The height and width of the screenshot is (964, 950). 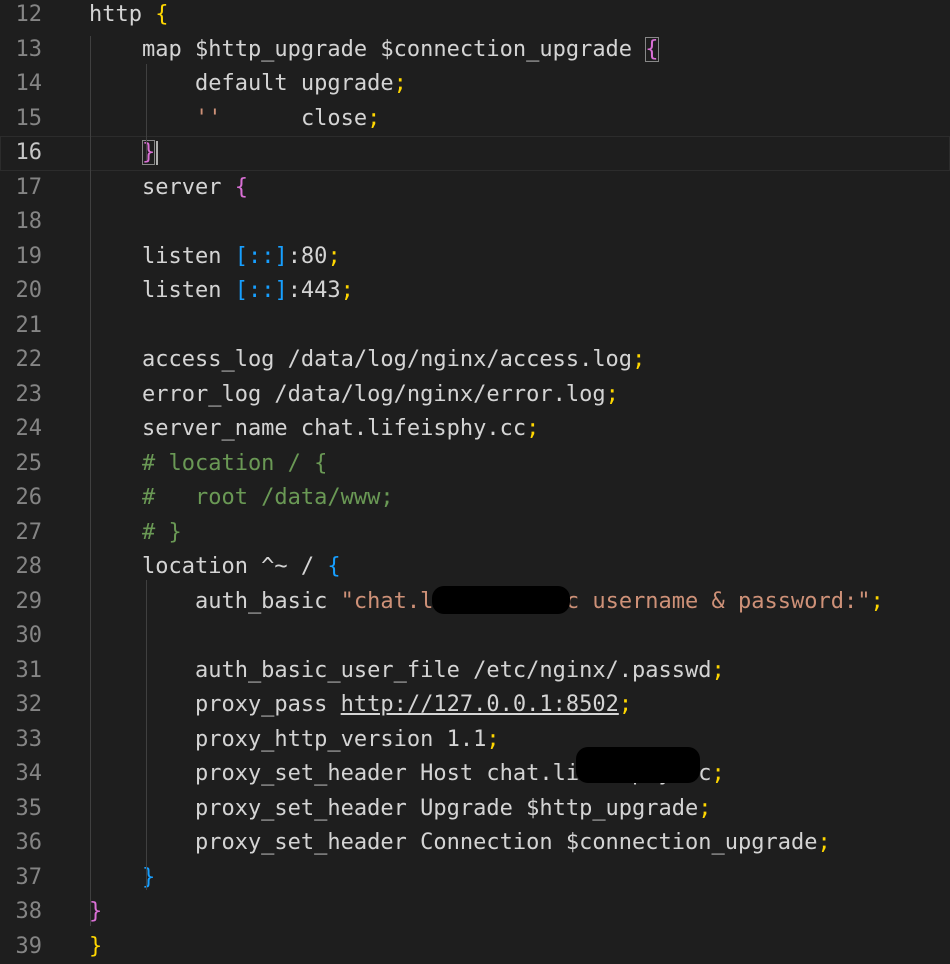 I want to click on code-text: # }, so click(x=135, y=533).